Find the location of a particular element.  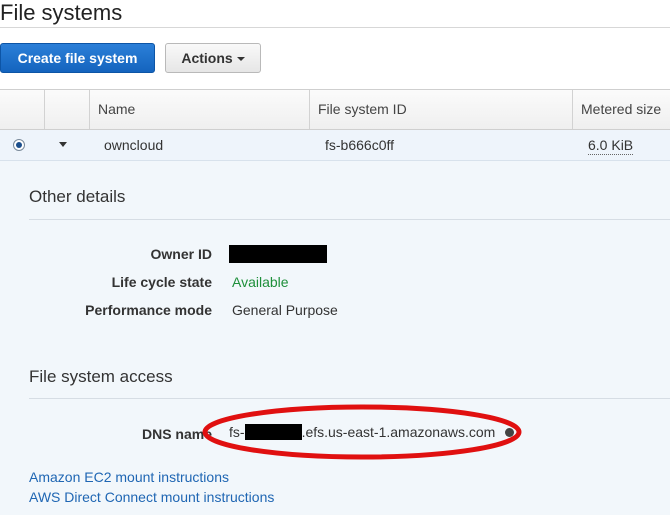

dns-name-label: DNS name is located at coordinates (176, 434).